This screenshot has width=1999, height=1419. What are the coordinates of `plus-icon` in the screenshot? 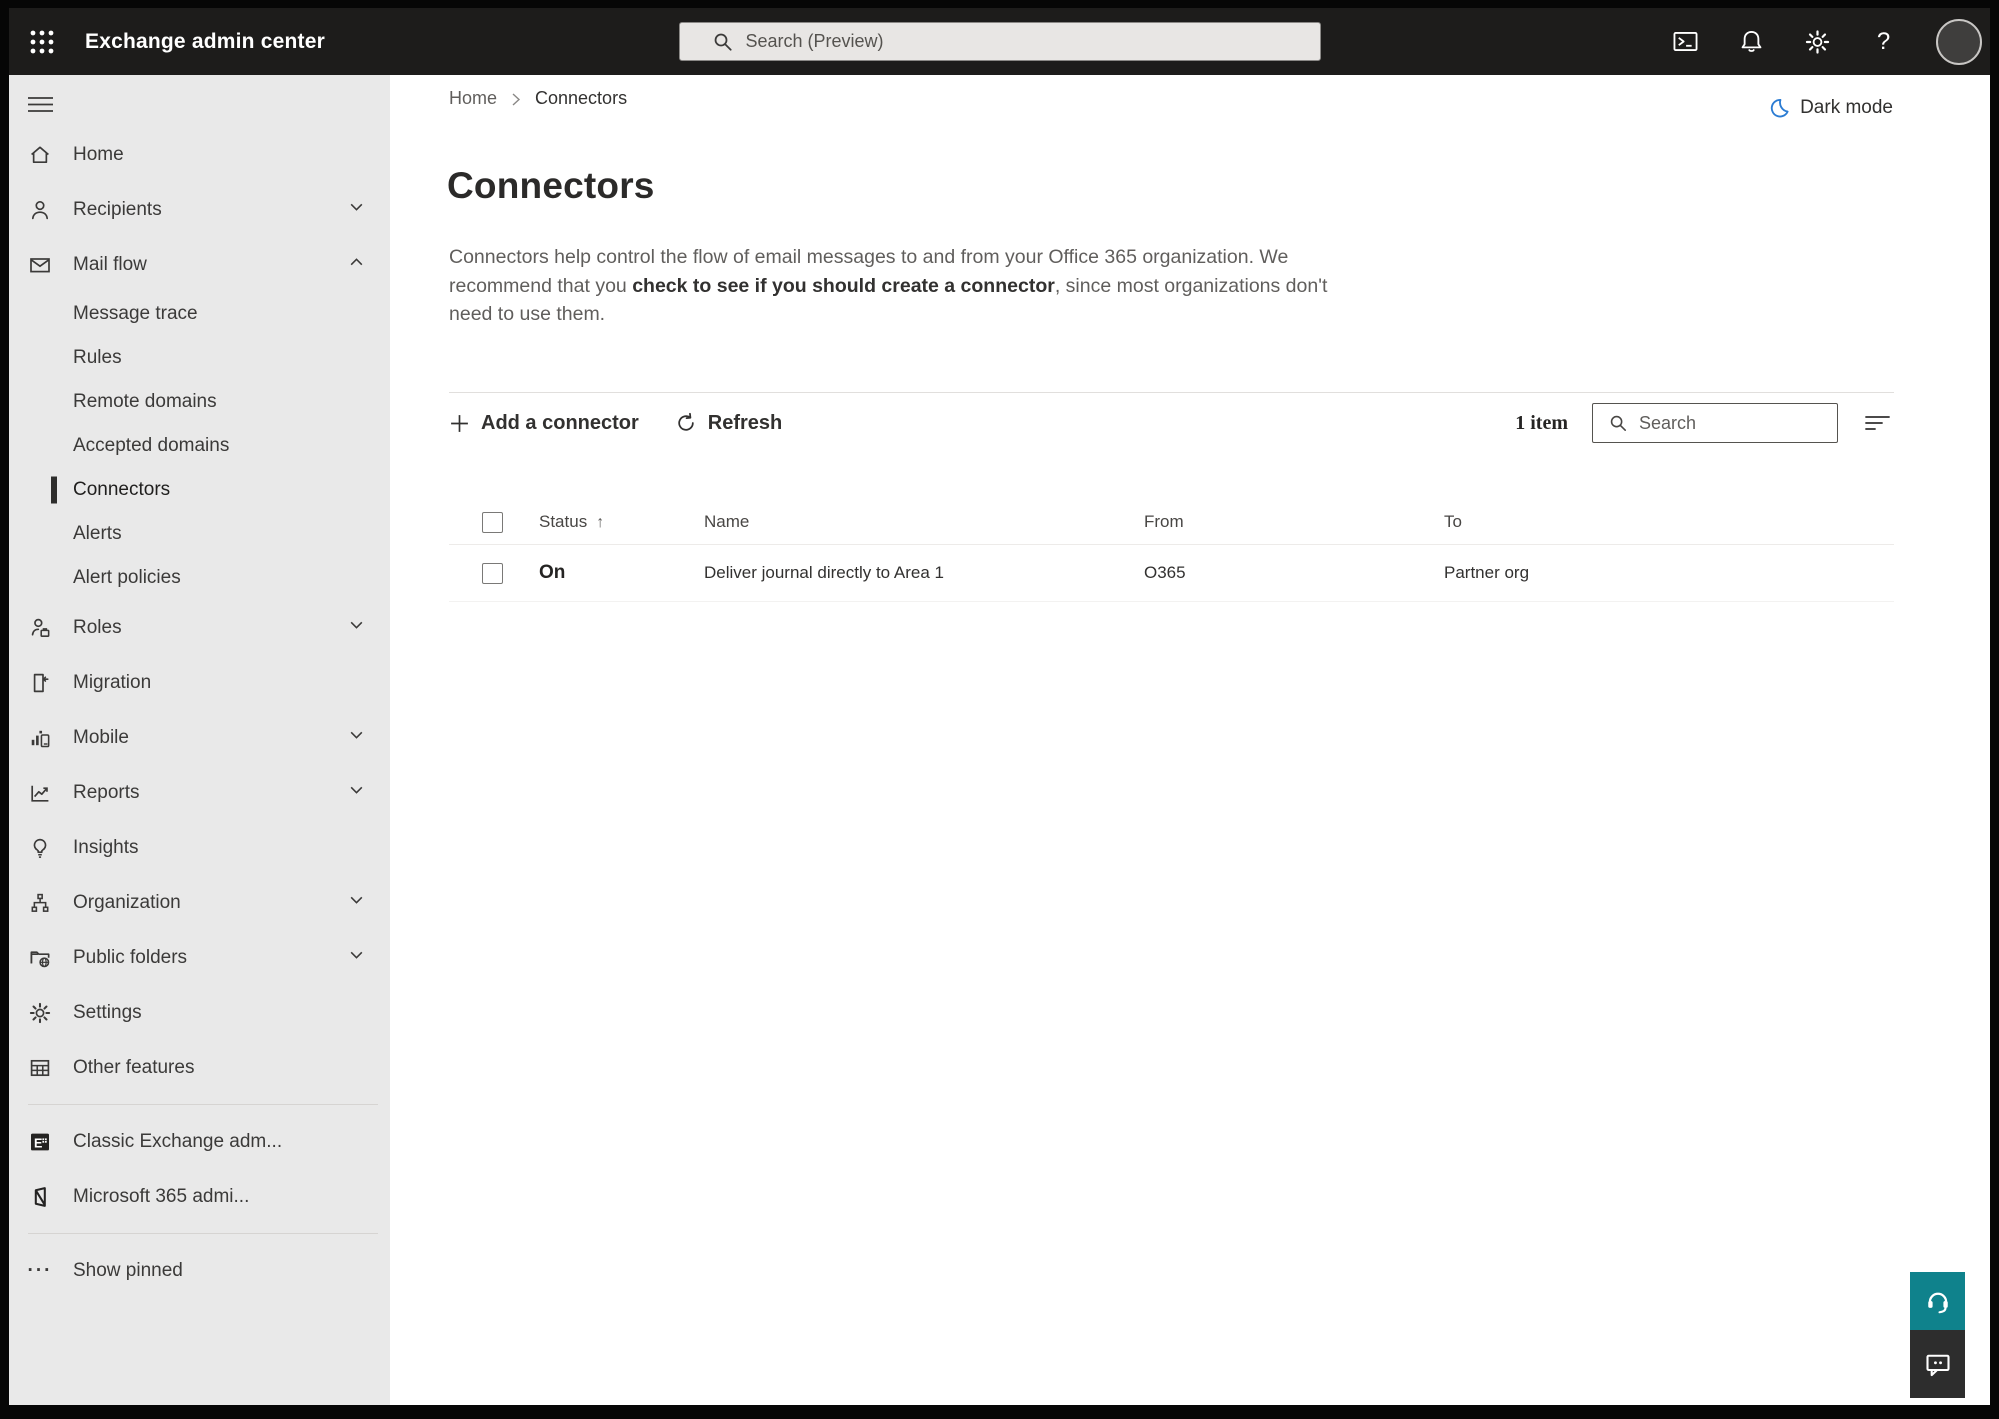 It's located at (459, 423).